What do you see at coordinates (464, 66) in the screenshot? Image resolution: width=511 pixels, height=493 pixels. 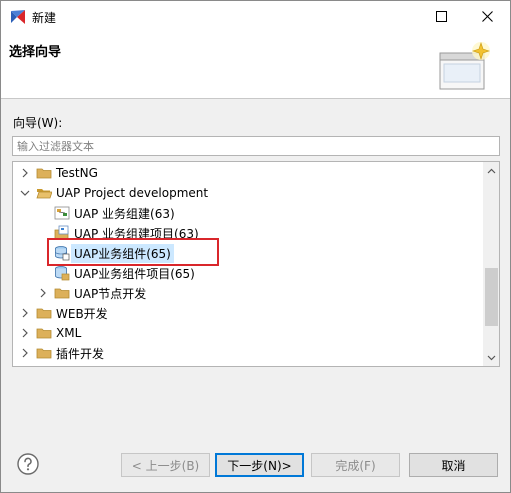 I see `new-wizard-graphic-icon` at bounding box center [464, 66].